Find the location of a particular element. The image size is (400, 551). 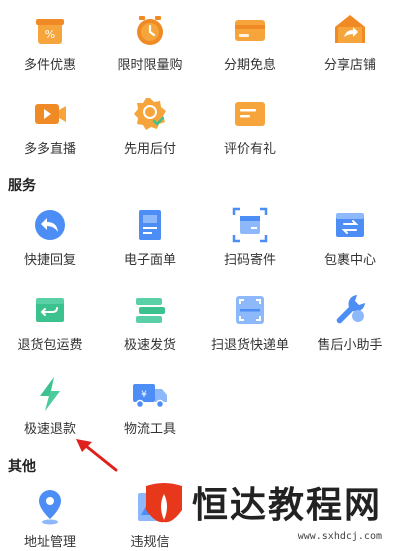

electronic-waybill-icon is located at coordinates (150, 225).